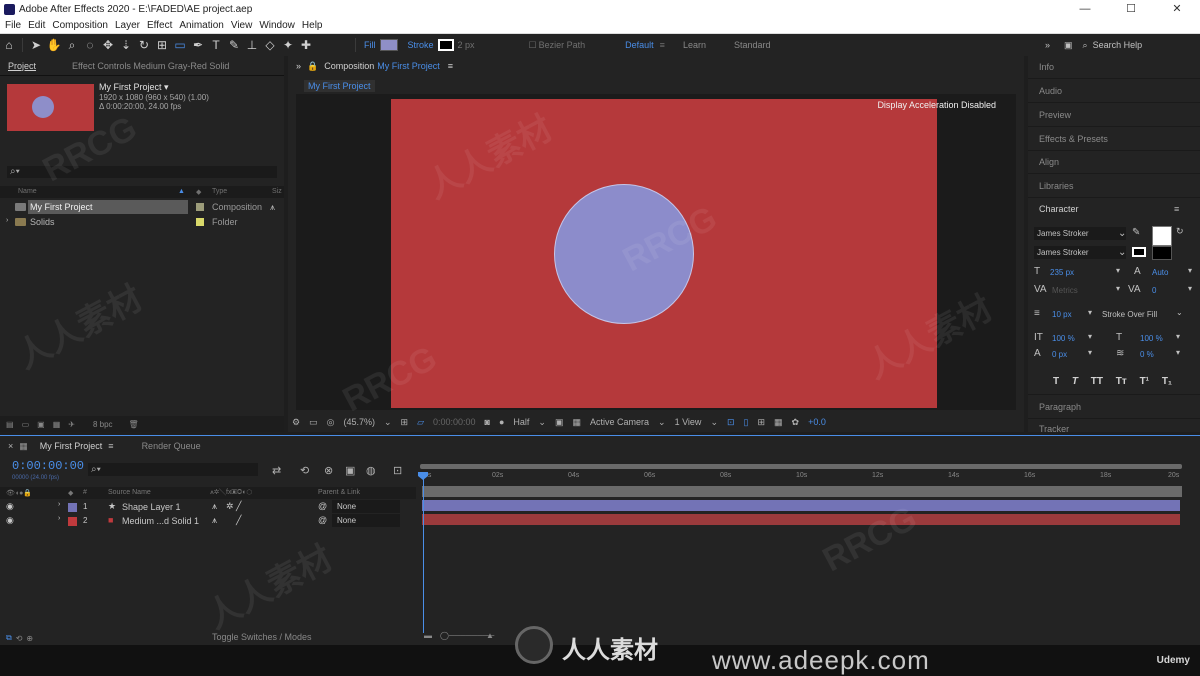  What do you see at coordinates (370, 45) in the screenshot?
I see `fill-label: Fill` at bounding box center [370, 45].